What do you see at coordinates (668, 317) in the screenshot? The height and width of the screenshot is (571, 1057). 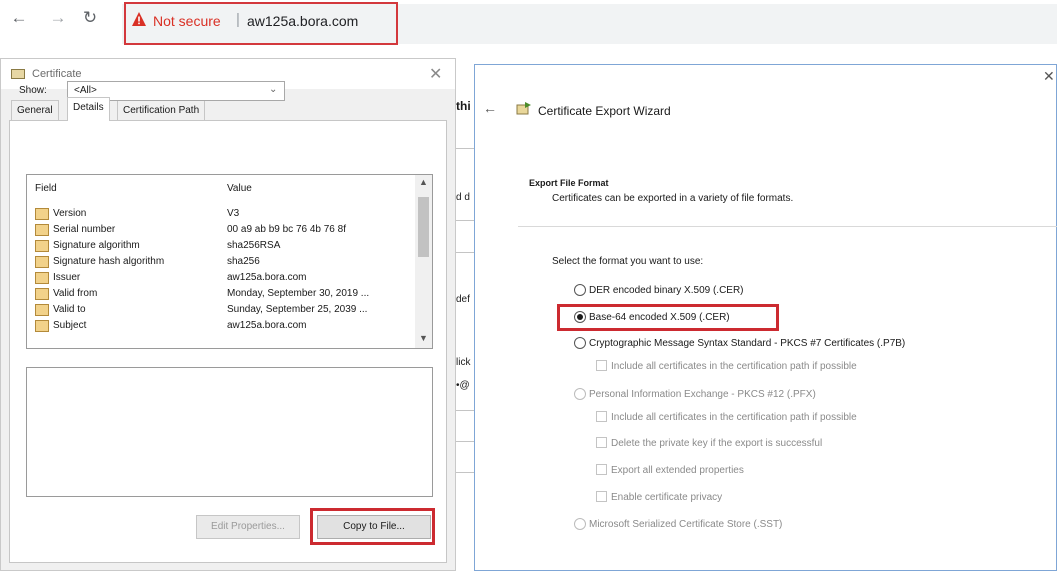 I see `base64-highlight-box` at bounding box center [668, 317].